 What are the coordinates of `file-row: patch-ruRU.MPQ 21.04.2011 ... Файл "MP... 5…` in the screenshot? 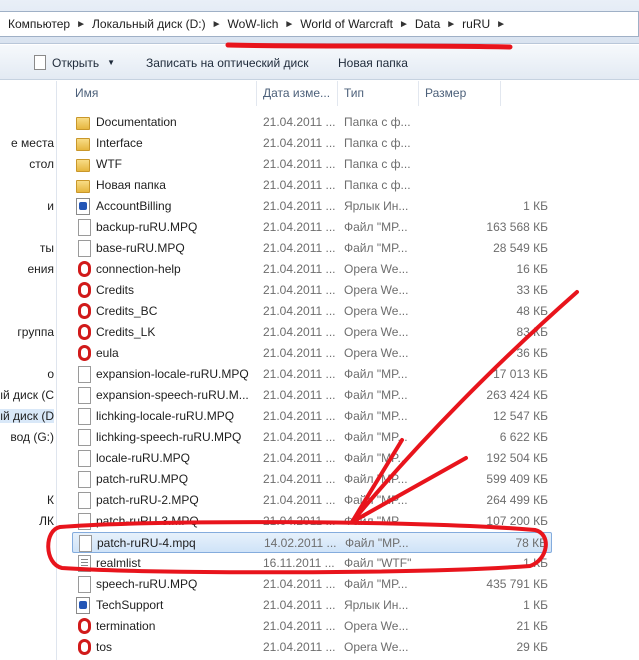 It's located at (312, 479).